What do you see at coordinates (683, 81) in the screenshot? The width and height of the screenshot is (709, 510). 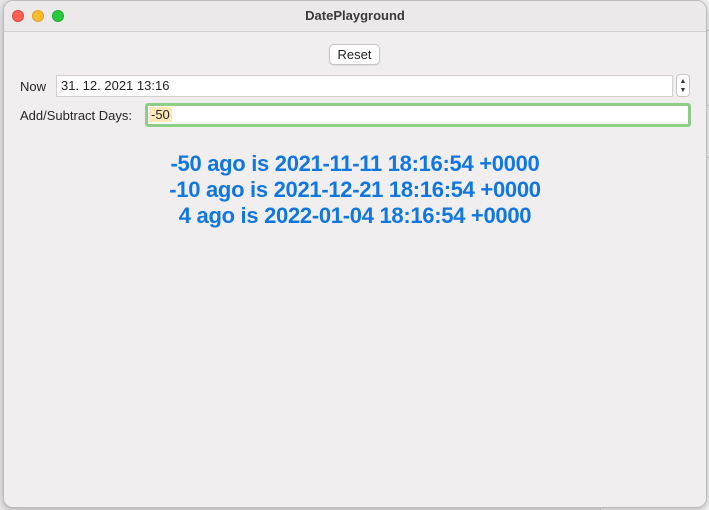 I see `chevron-up-icon: ▲` at bounding box center [683, 81].